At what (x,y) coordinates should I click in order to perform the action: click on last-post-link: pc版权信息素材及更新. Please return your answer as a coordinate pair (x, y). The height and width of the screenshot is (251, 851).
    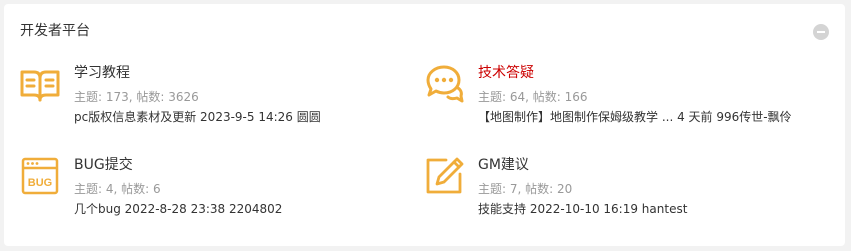
    Looking at the image, I should click on (135, 117).